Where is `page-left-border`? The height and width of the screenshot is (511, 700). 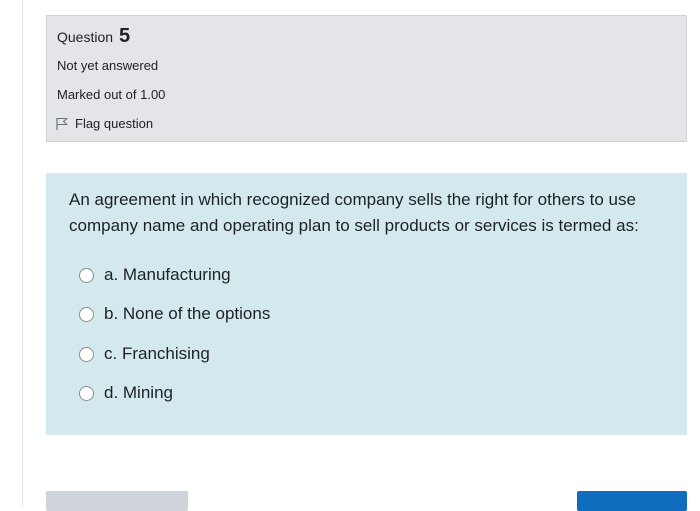
page-left-border is located at coordinates (22, 253).